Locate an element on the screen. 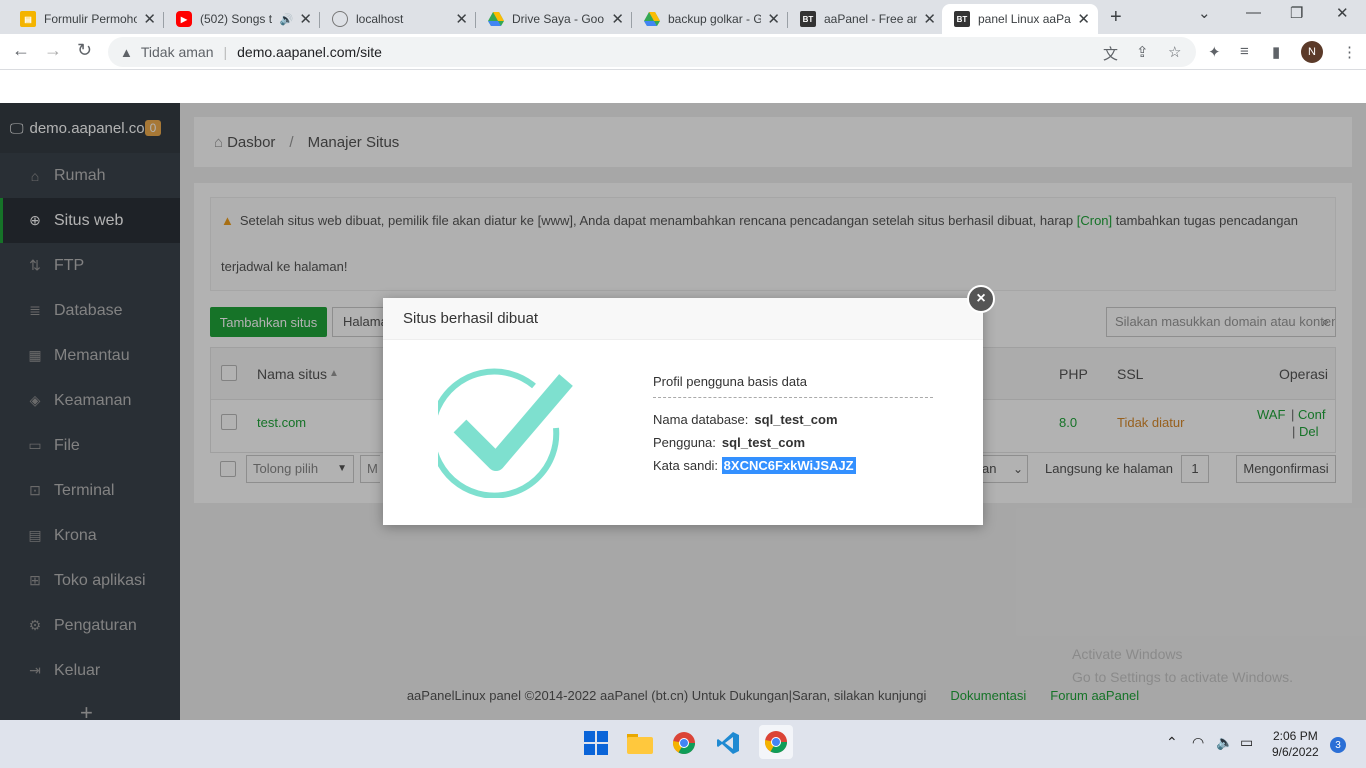  speaker-icon: 🔊 is located at coordinates (287, 19).